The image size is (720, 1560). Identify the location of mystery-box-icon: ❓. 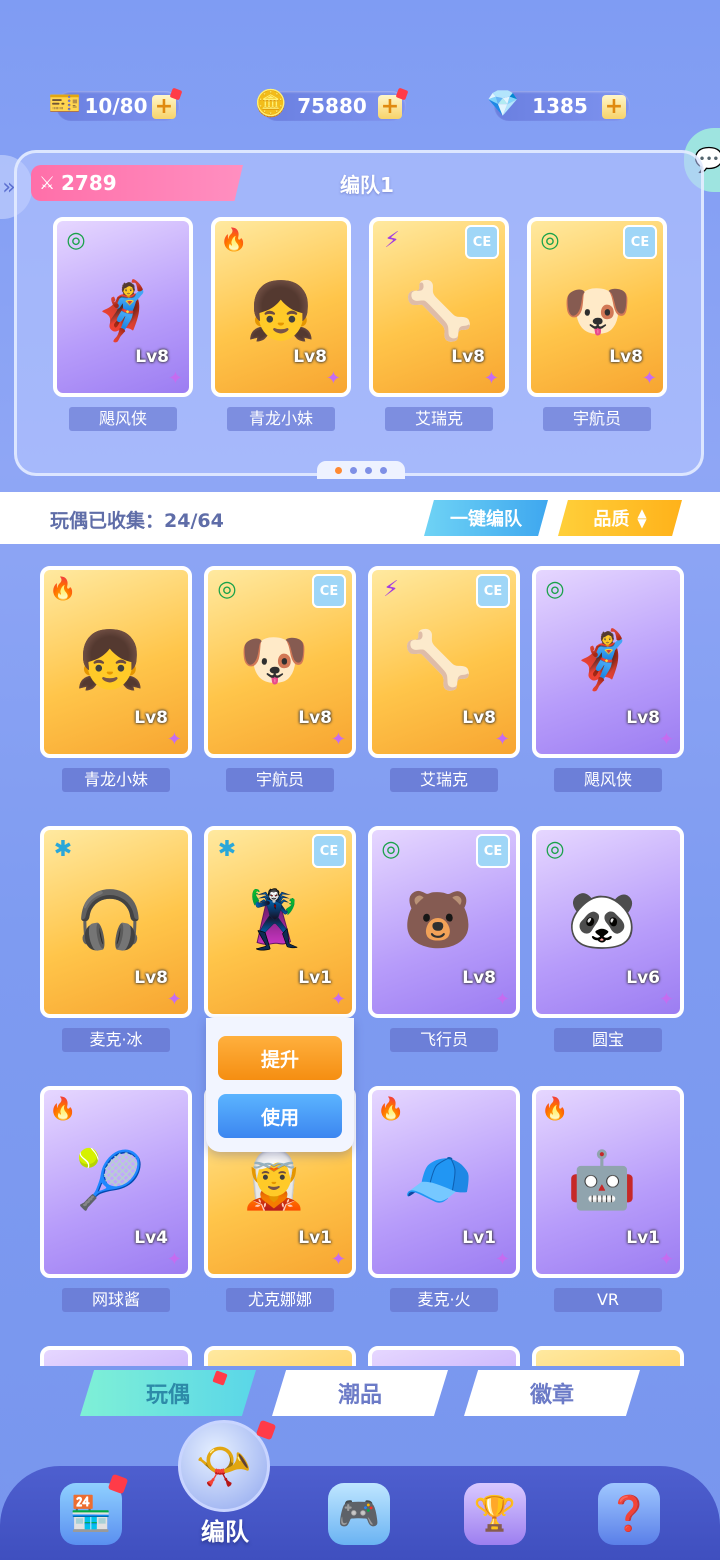
(629, 1514).